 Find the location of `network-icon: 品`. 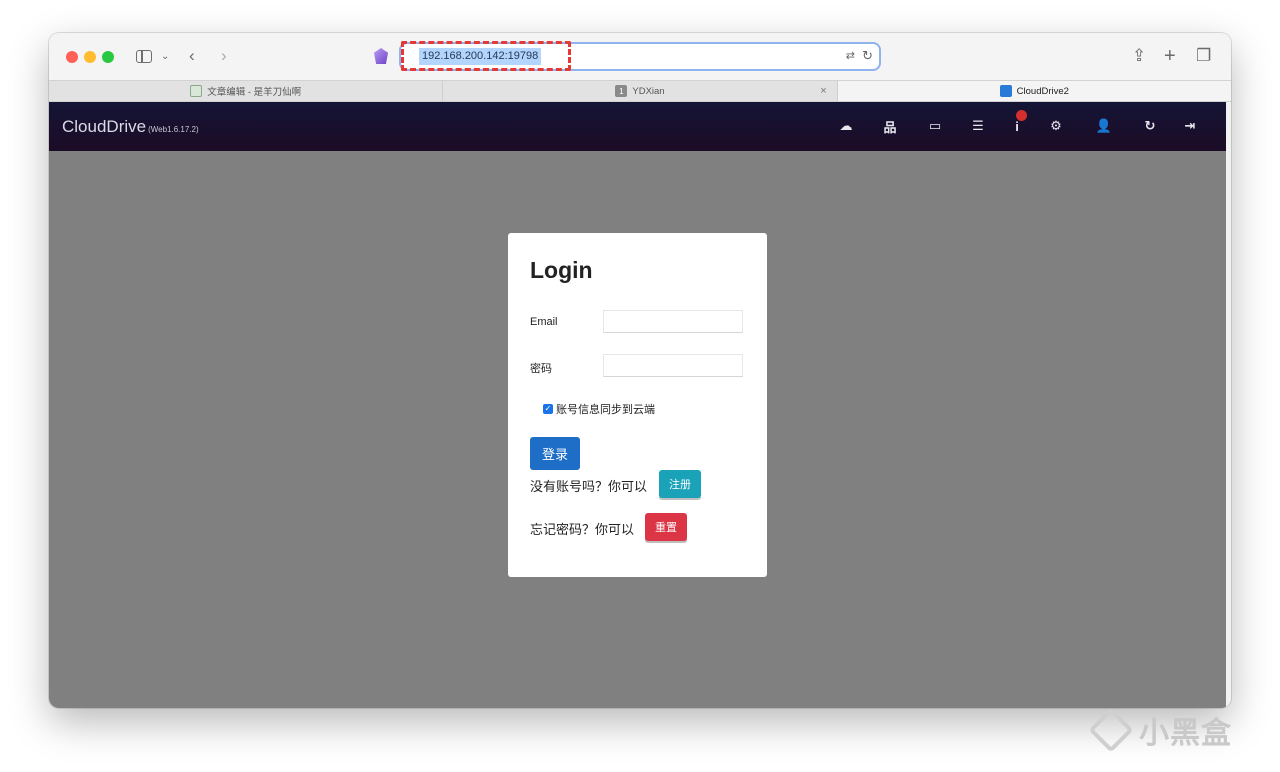

network-icon: 品 is located at coordinates (890, 126).